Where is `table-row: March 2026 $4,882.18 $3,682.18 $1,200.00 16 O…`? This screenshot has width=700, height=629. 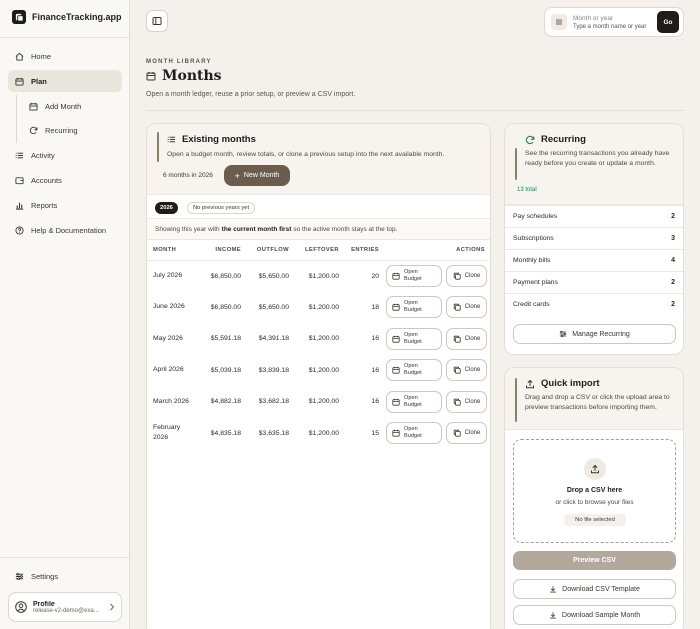
table-row: March 2026 $4,882.18 $3,682.18 $1,200.00 16 O… is located at coordinates (318, 402).